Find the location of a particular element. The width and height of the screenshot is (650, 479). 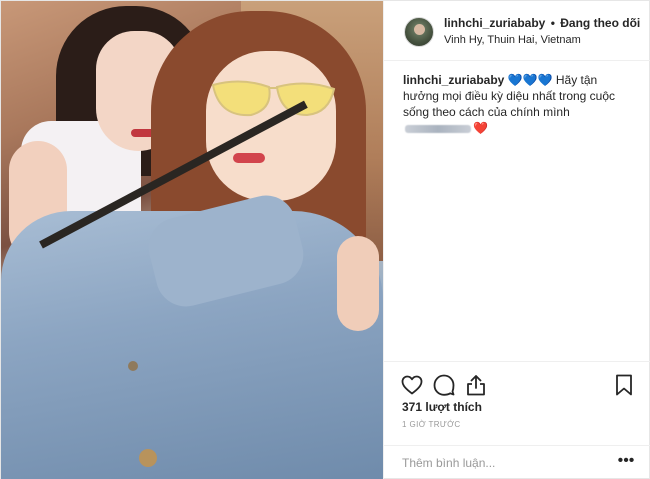

photo-sunglasses is located at coordinates (273, 98).